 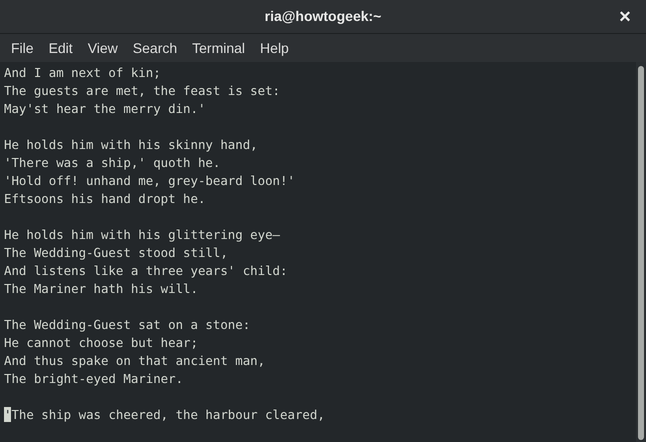 I want to click on terminal-line: The bright-eyed Mariner., so click(x=94, y=379).